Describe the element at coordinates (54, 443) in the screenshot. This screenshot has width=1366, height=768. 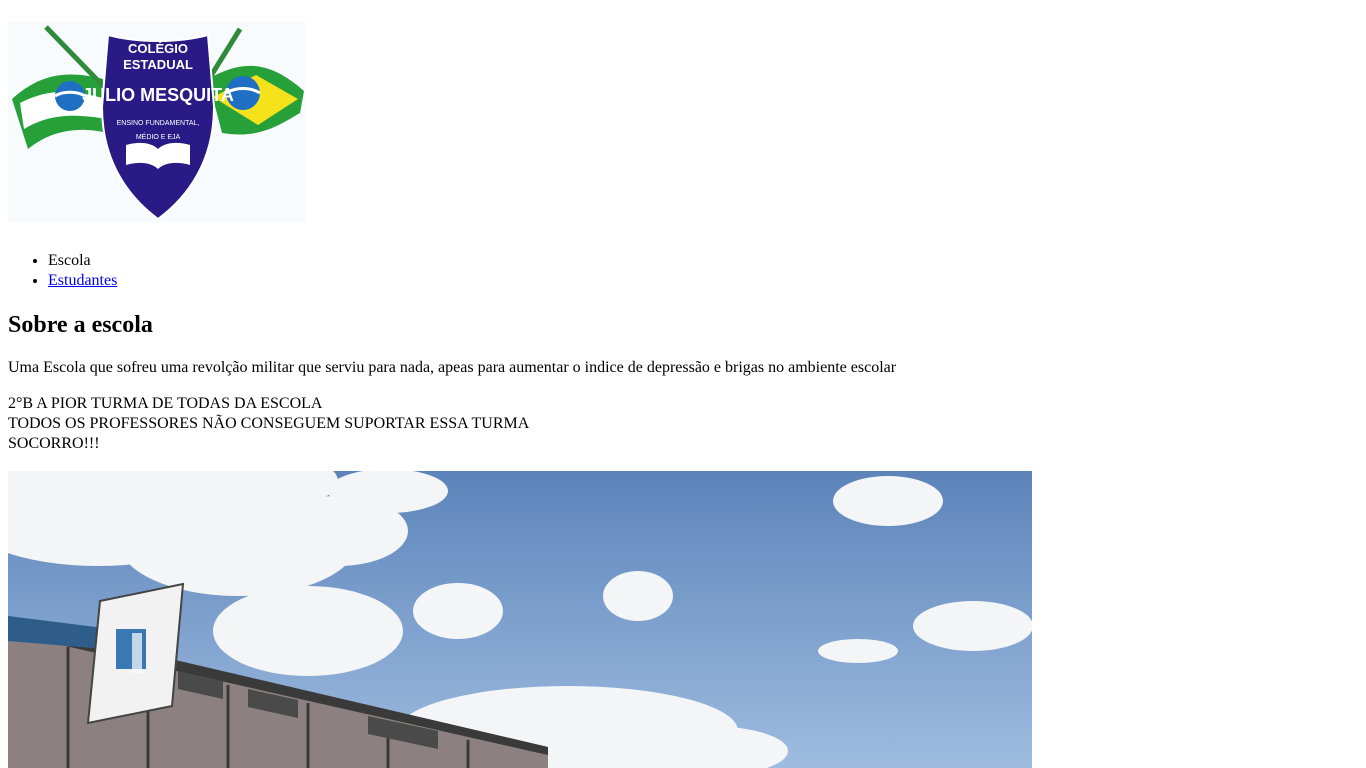
I see `complaint-line-3: SOCORRO!!!` at that location.